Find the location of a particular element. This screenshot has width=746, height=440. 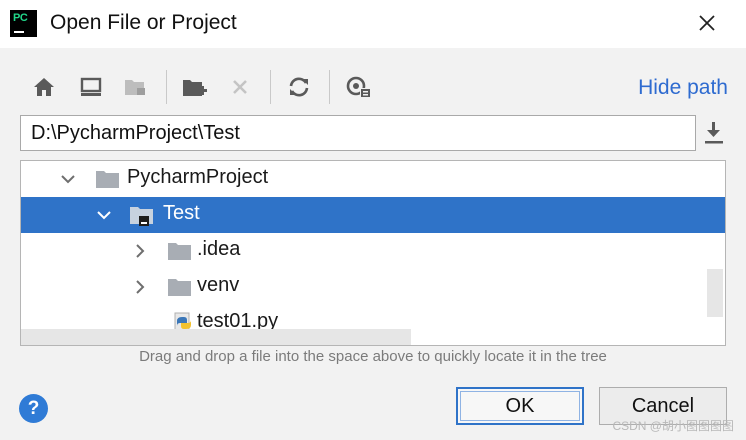

refresh-icon is located at coordinates (299, 87).